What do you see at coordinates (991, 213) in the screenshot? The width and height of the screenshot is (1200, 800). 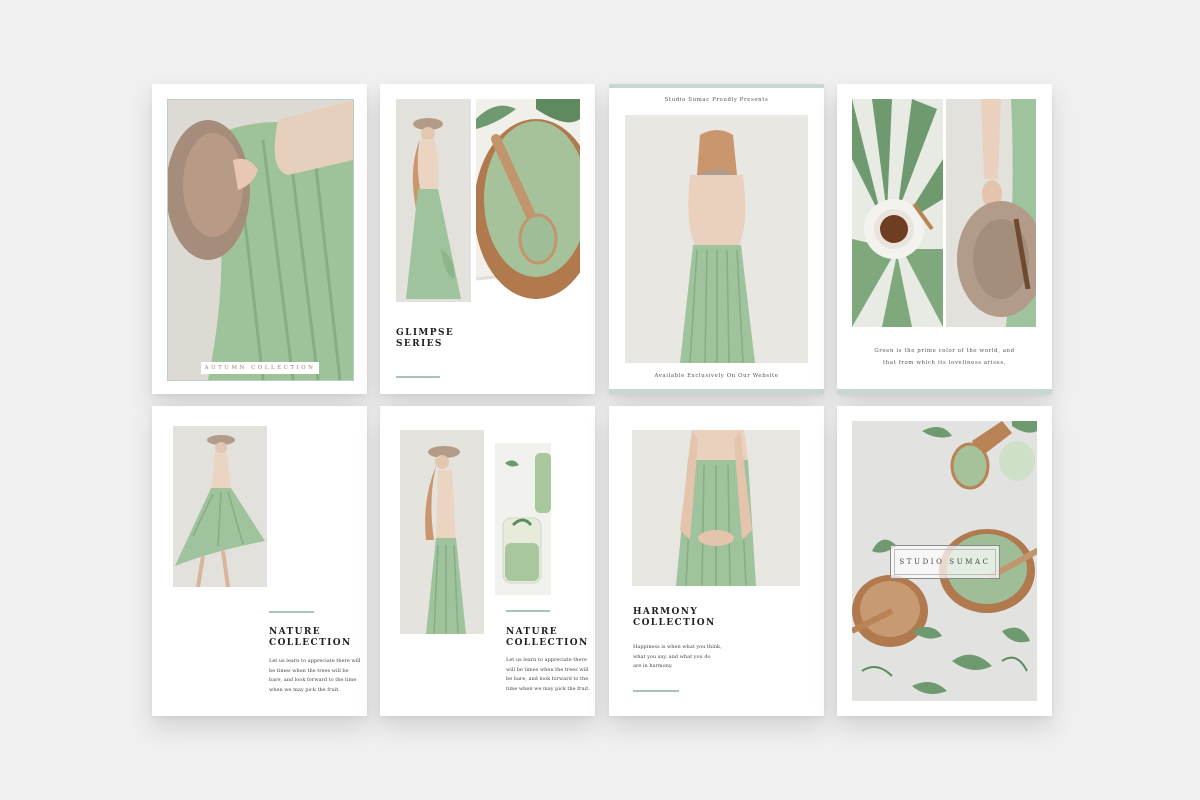 I see `photo-hand-hat` at bounding box center [991, 213].